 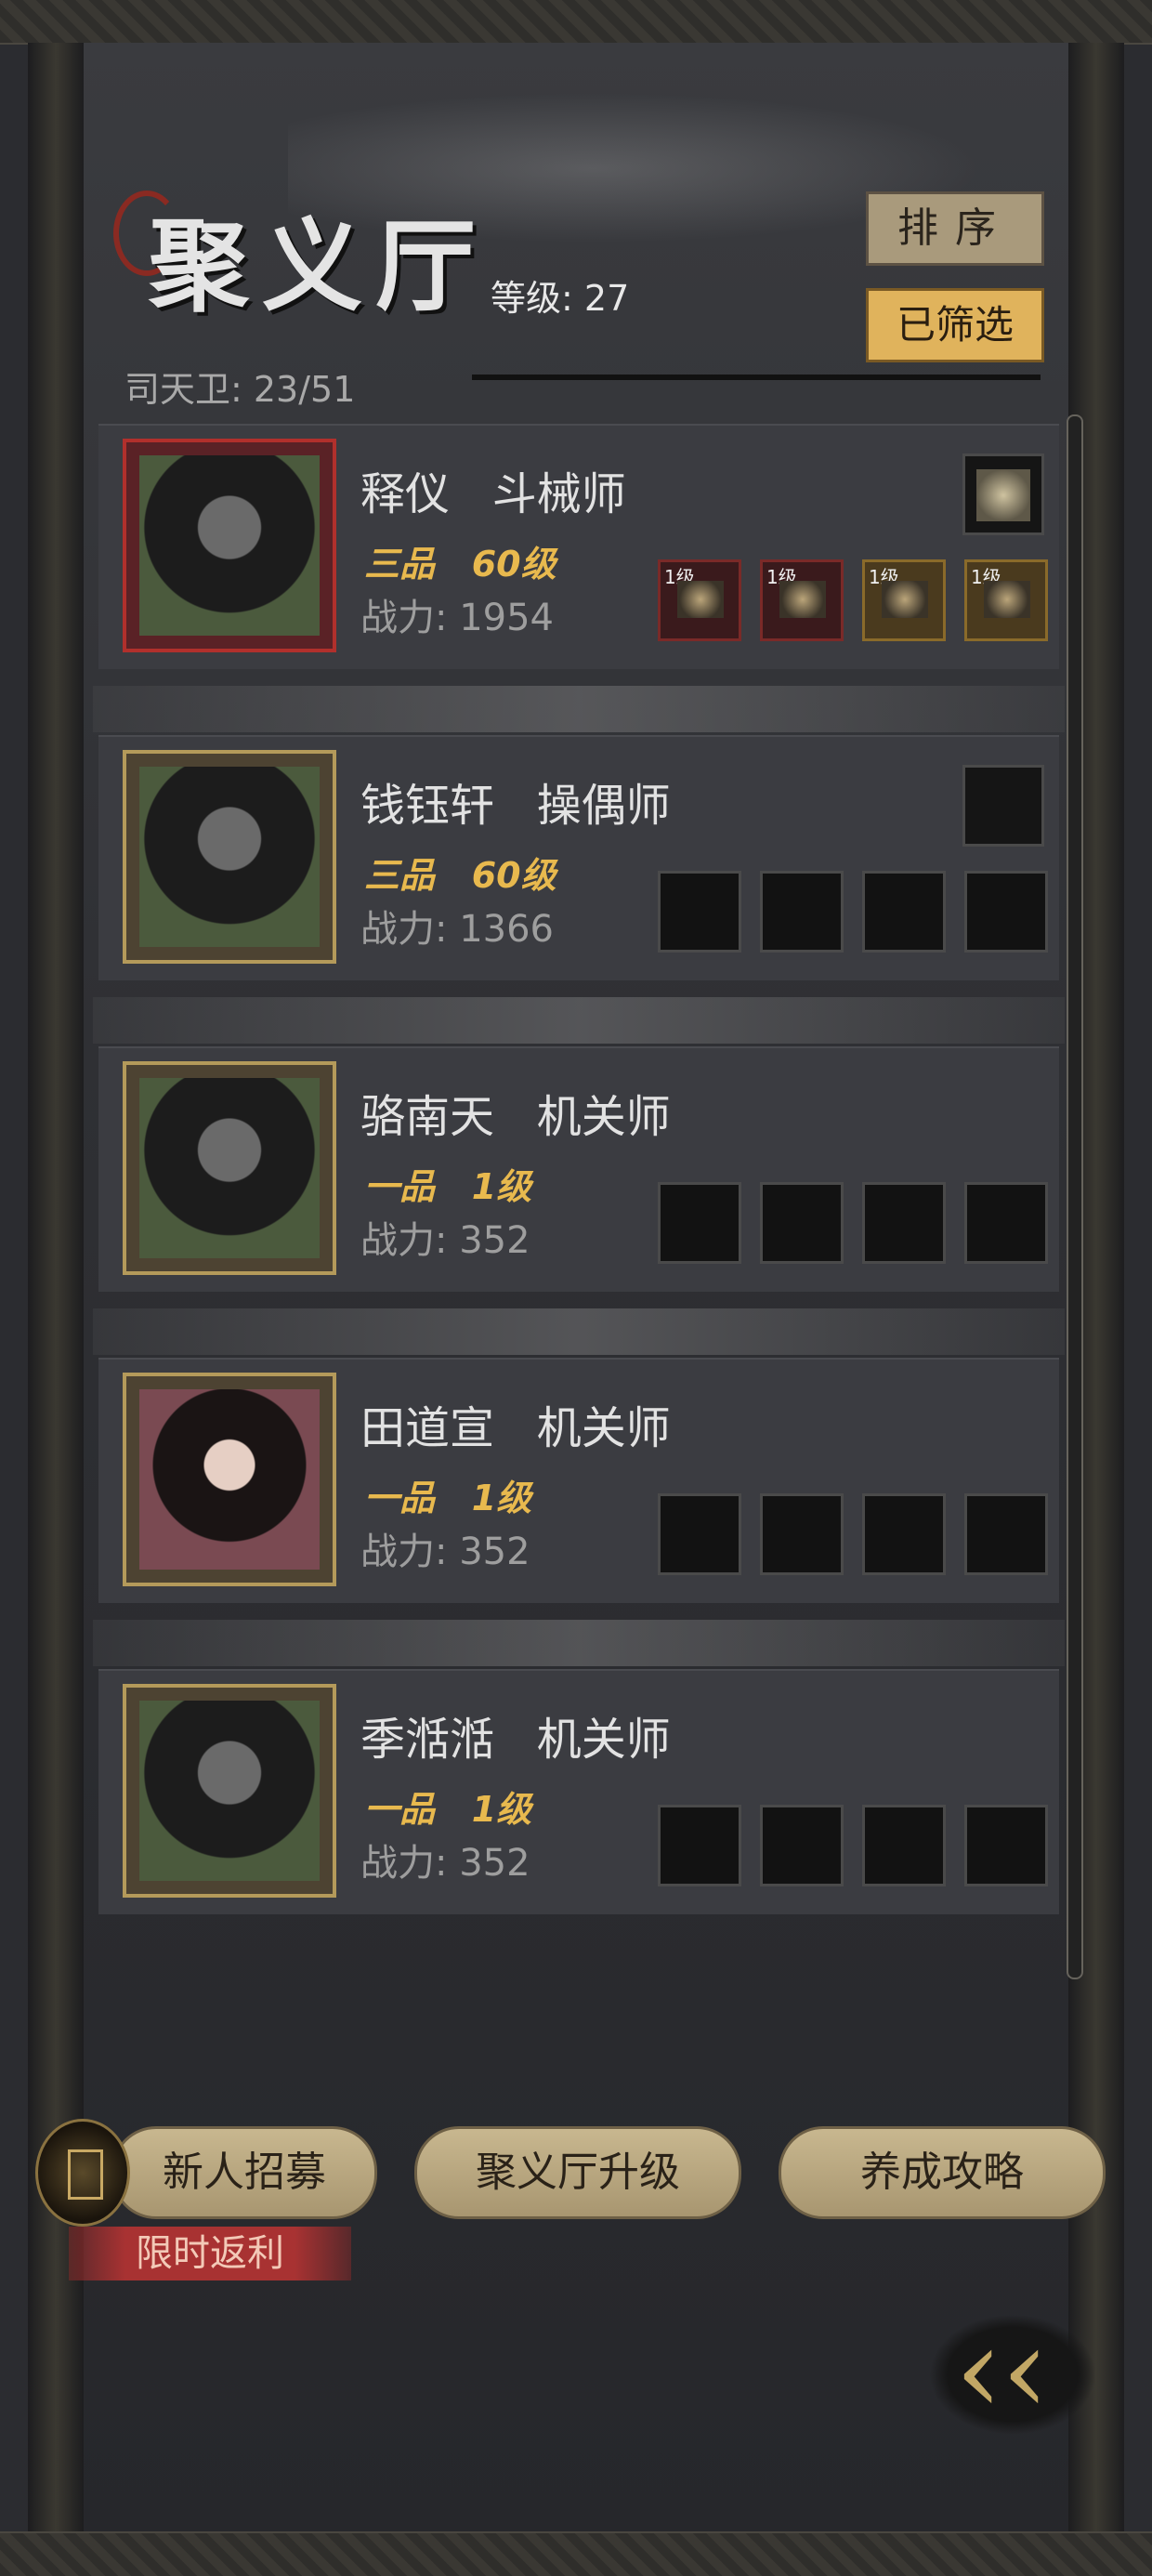 I want to click on character-card: 释仪 斗械师 三品 60级 战力: 1954 1级 1级 1级 1级, so click(x=579, y=578).